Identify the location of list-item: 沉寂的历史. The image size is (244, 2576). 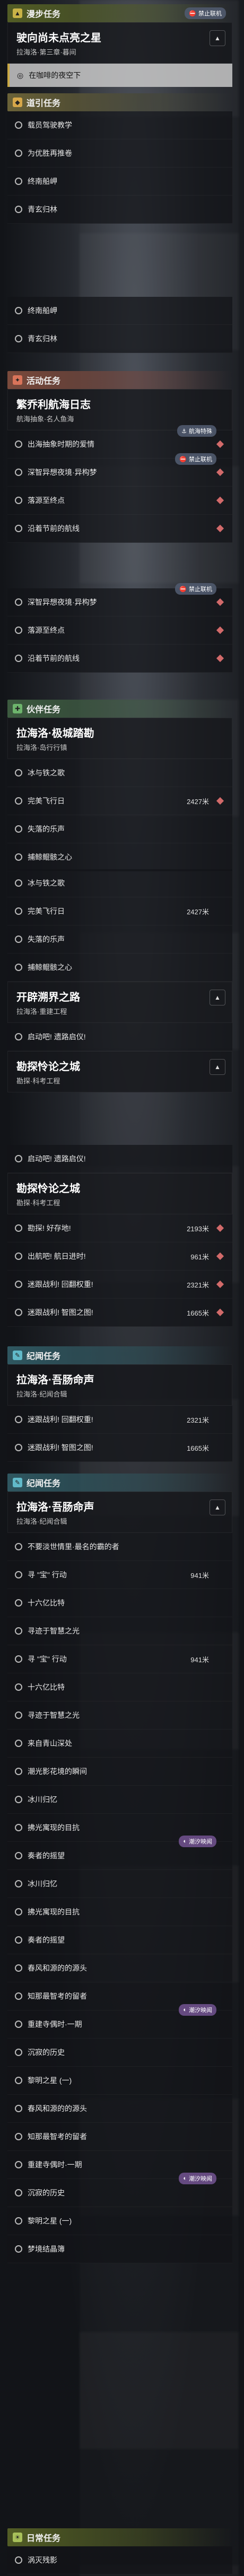
(120, 2053).